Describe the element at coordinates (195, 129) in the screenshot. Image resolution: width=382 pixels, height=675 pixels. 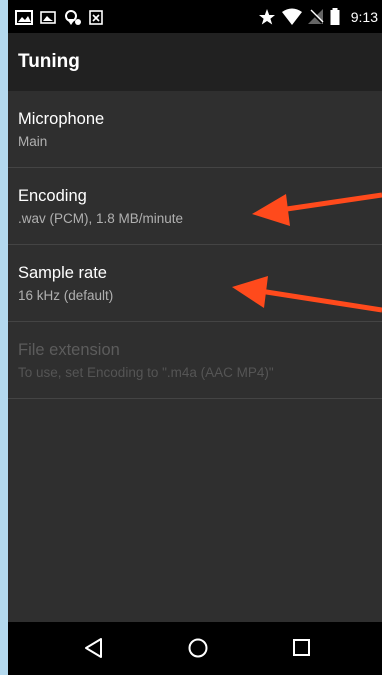
I see `setting-microphone: Microphone Main` at that location.